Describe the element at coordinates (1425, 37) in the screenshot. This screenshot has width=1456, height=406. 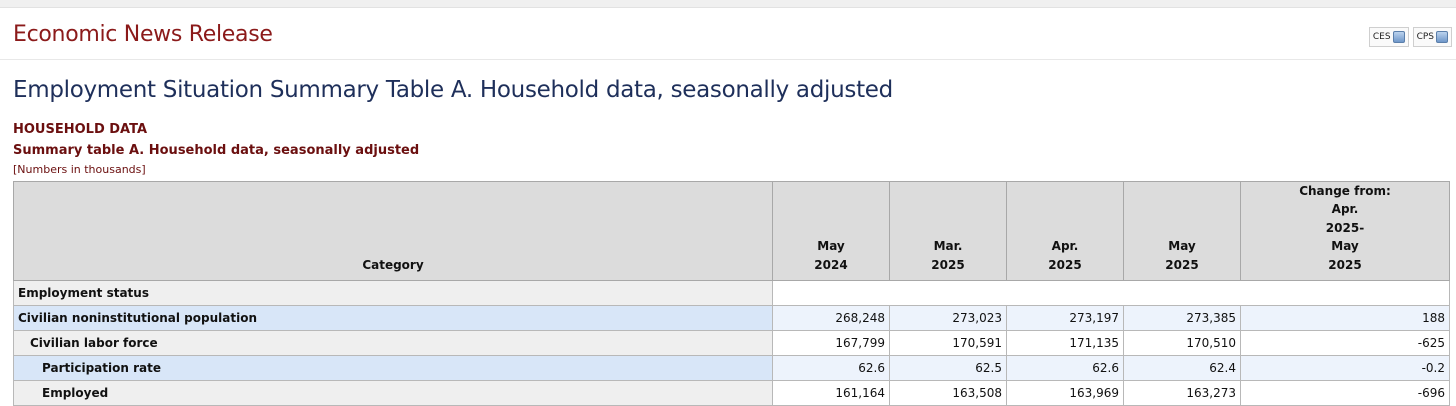
I see `cps-label: CPS` at that location.